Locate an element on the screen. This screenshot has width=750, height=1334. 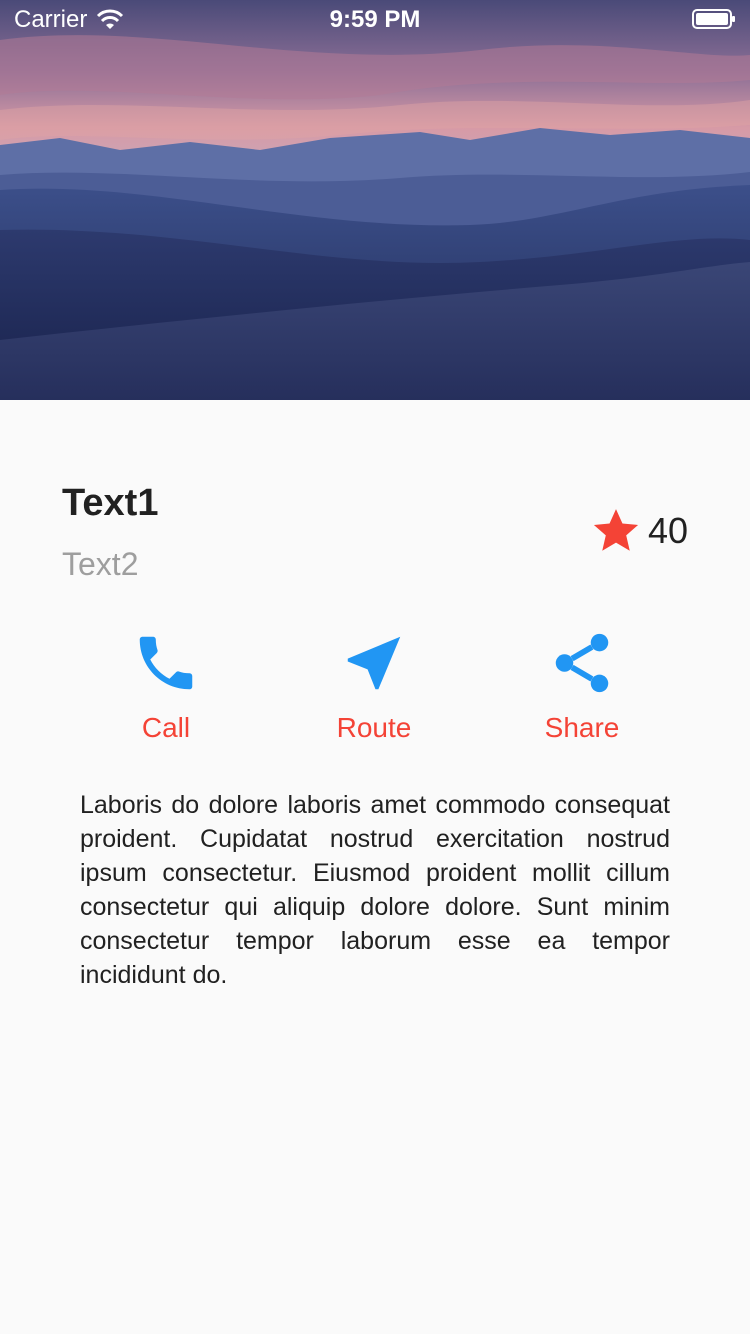
route-button: Route is located at coordinates (374, 686).